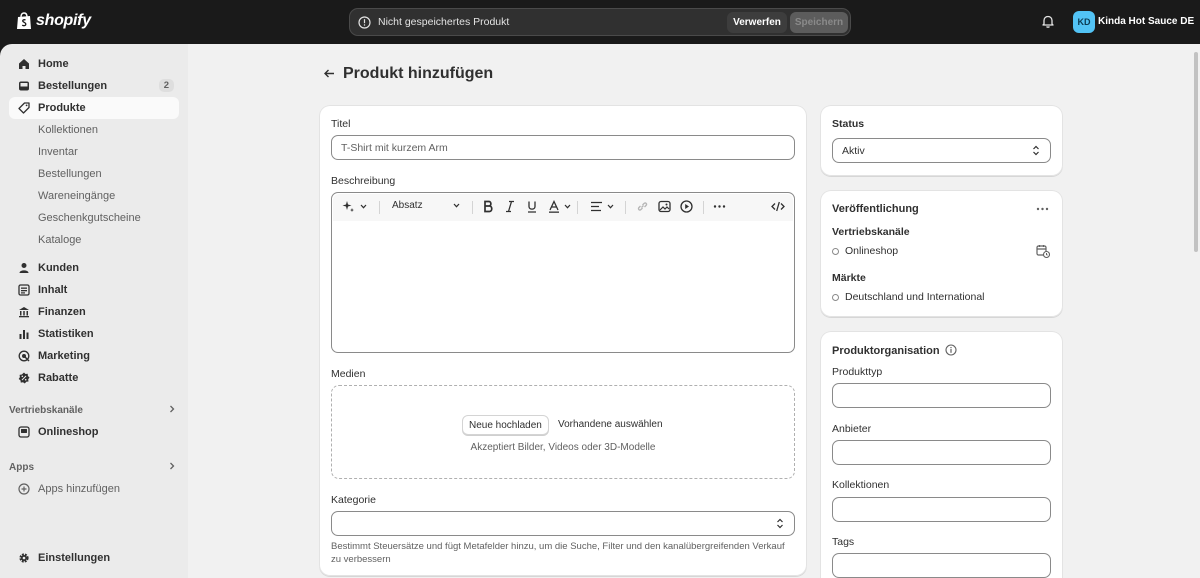 The width and height of the screenshot is (1200, 578). What do you see at coordinates (1048, 21) in the screenshot?
I see `bell-icon` at bounding box center [1048, 21].